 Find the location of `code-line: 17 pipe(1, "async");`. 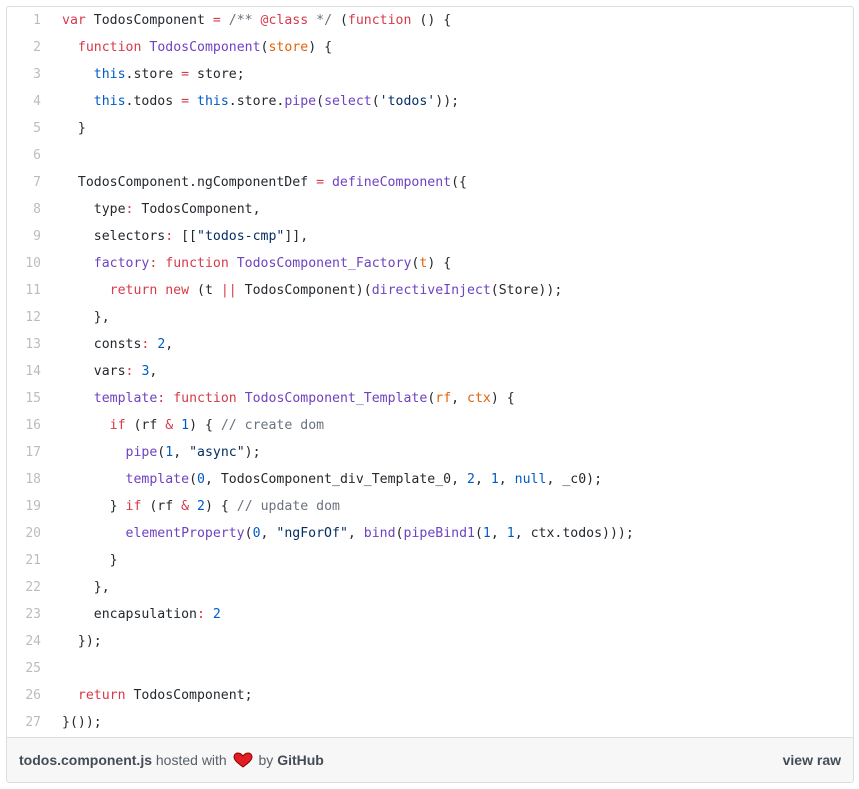

code-line: 17 pipe(1, "async"); is located at coordinates (430, 452).